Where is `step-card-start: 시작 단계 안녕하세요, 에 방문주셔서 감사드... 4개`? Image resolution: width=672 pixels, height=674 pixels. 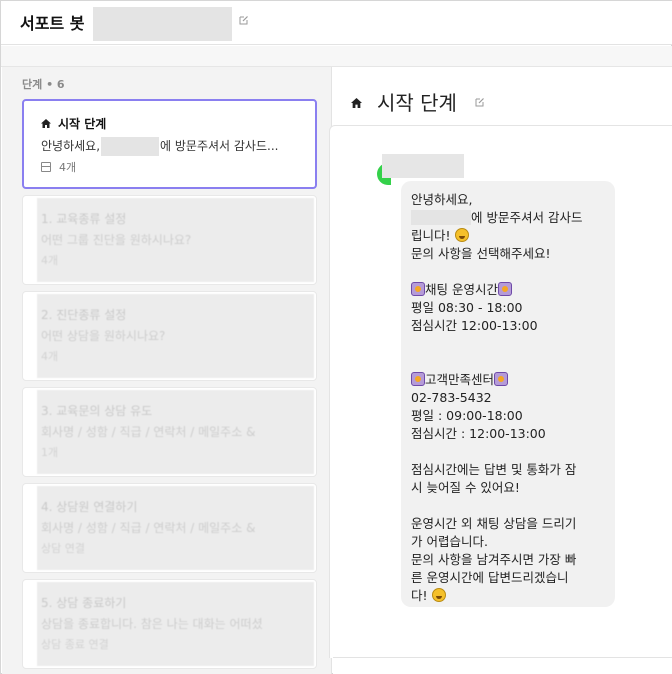
step-card-start: 시작 단계 안녕하세요, 에 방문주셔서 감사드... 4개 is located at coordinates (169, 144).